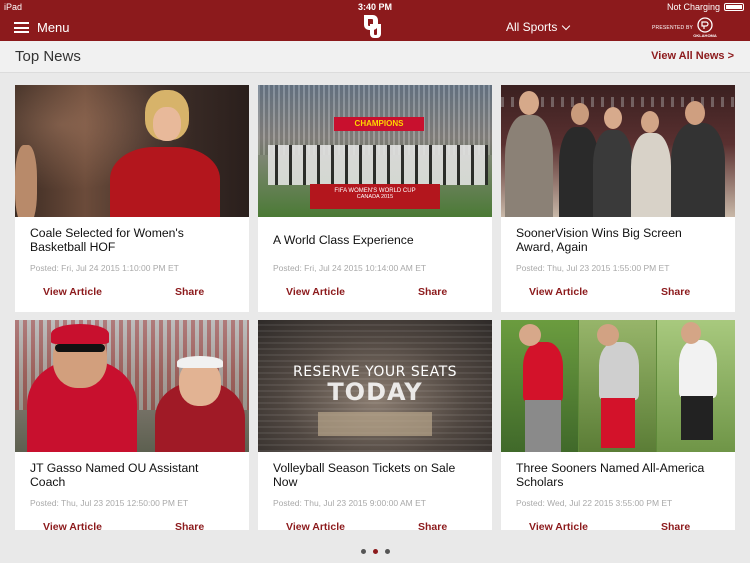 The width and height of the screenshot is (750, 563). I want to click on status-battery-group: Not Charging, so click(705, 7).